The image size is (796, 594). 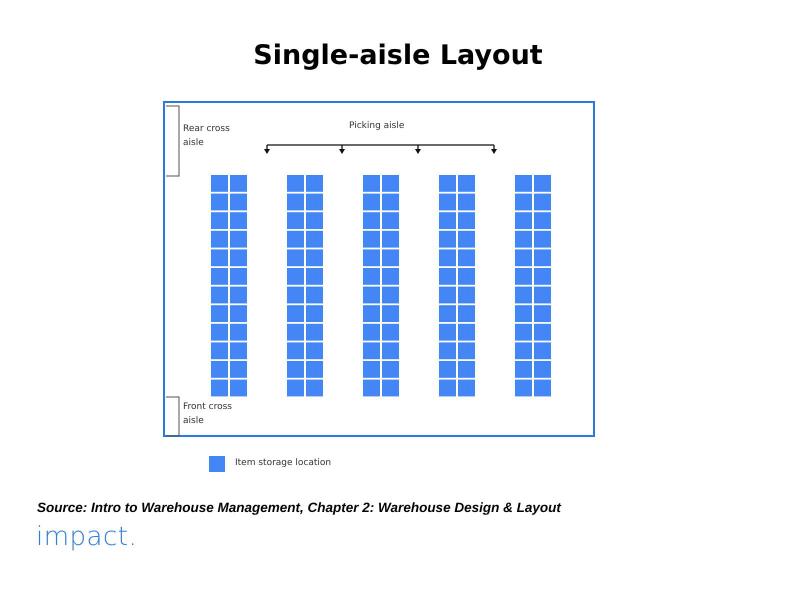 What do you see at coordinates (217, 464) in the screenshot?
I see `storage-location-legend-icon` at bounding box center [217, 464].